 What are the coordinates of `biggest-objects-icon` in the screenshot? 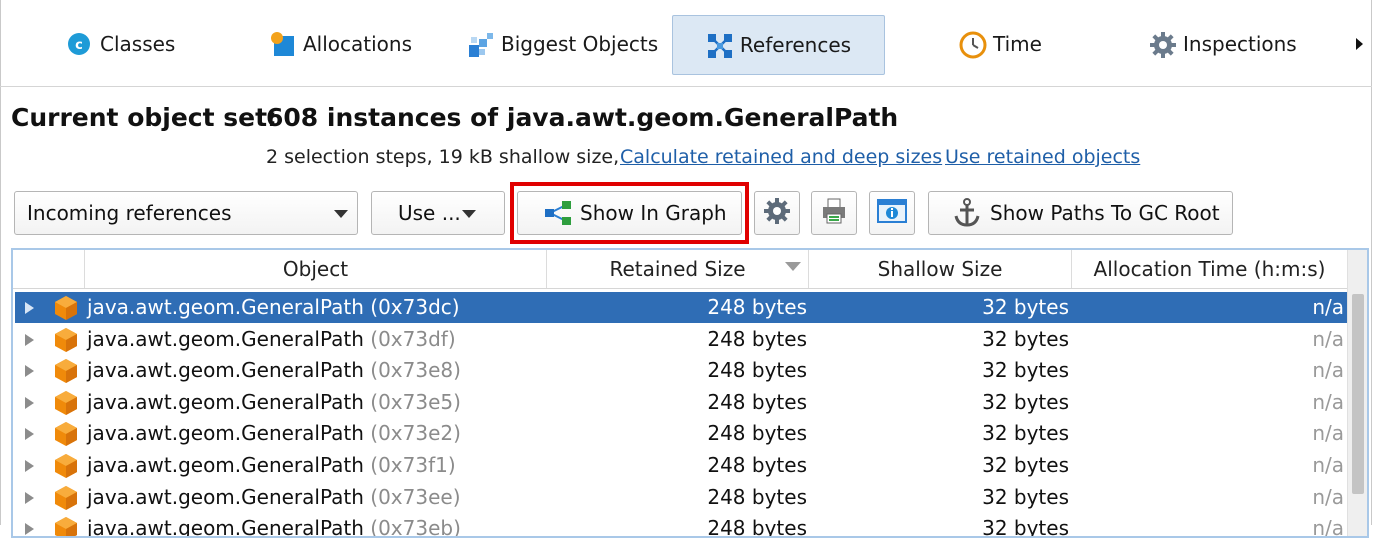 It's located at (480, 44).